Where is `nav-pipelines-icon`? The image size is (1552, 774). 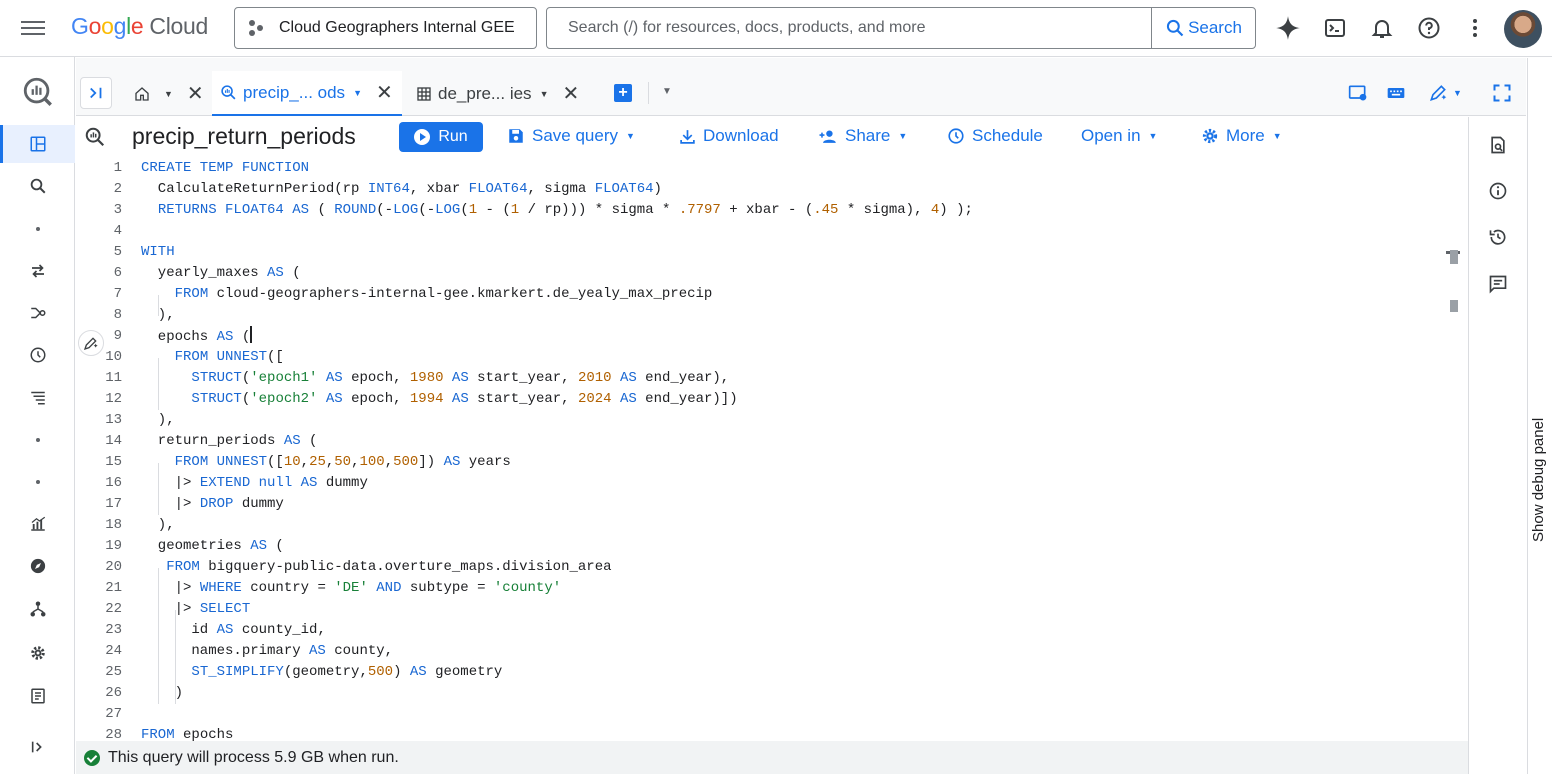 nav-pipelines-icon is located at coordinates (37, 313).